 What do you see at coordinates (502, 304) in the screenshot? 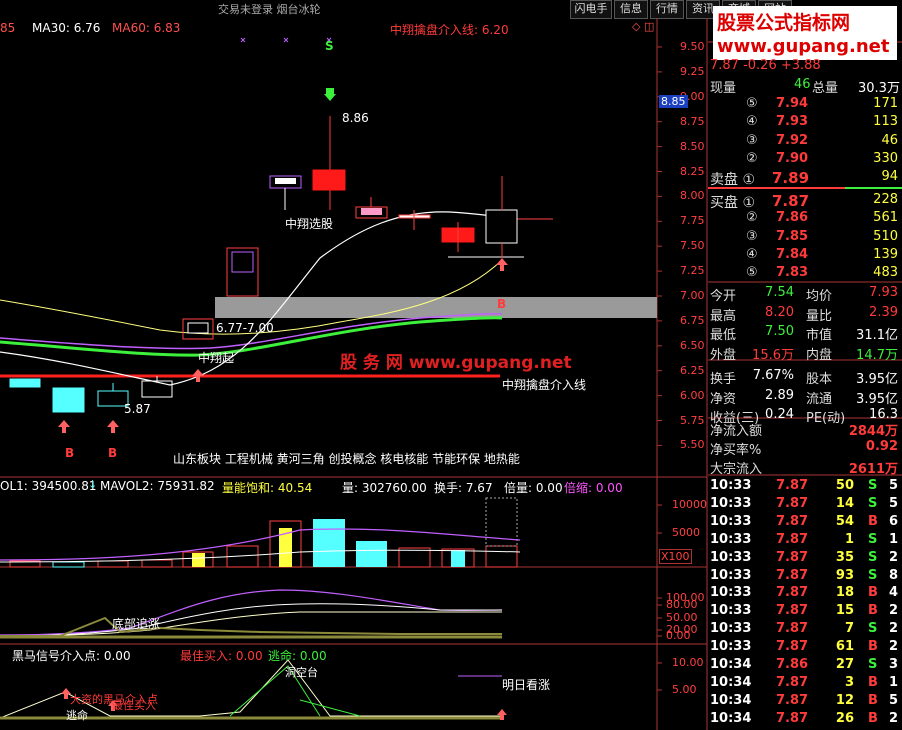
I see `buy-signal-3: B` at bounding box center [502, 304].